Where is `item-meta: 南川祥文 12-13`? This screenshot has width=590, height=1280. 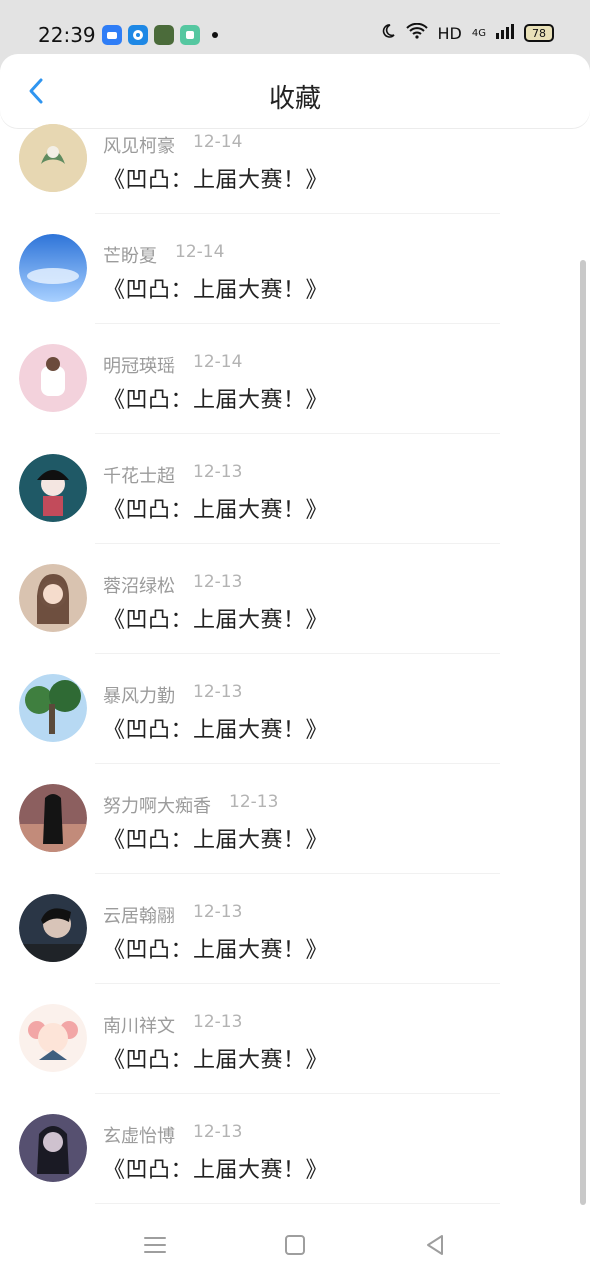
item-meta: 南川祥文 12-13 is located at coordinates (172, 1025).